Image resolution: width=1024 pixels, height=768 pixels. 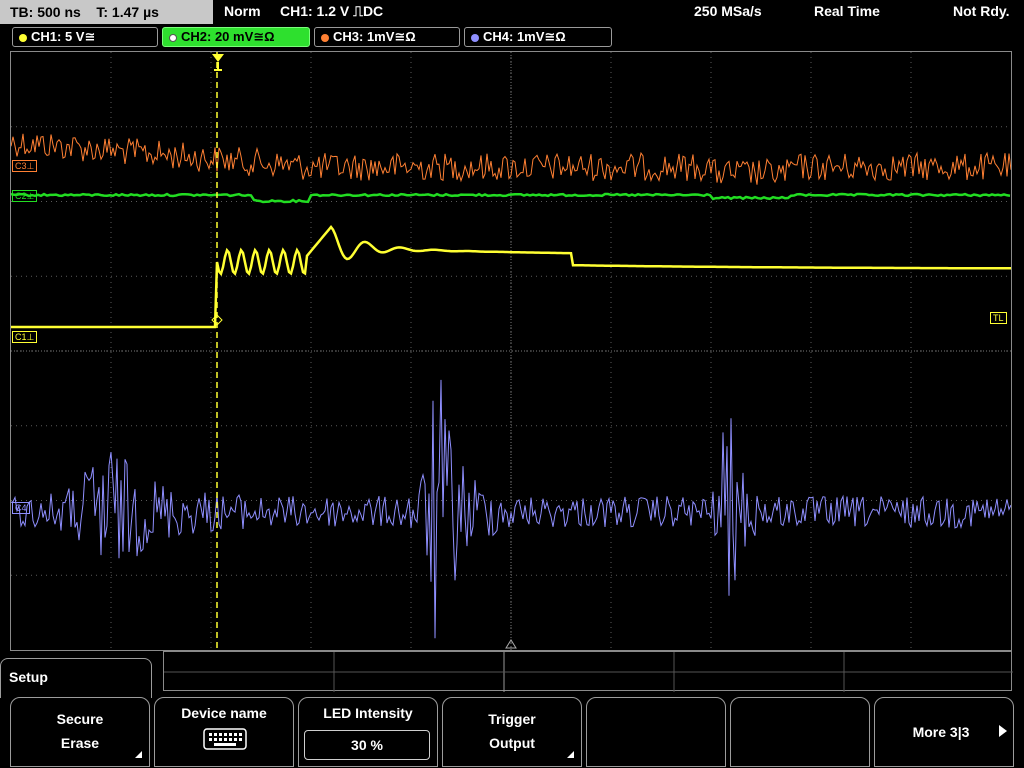 What do you see at coordinates (80, 719) in the screenshot?
I see `secure-erase-line1: Secure` at bounding box center [80, 719].